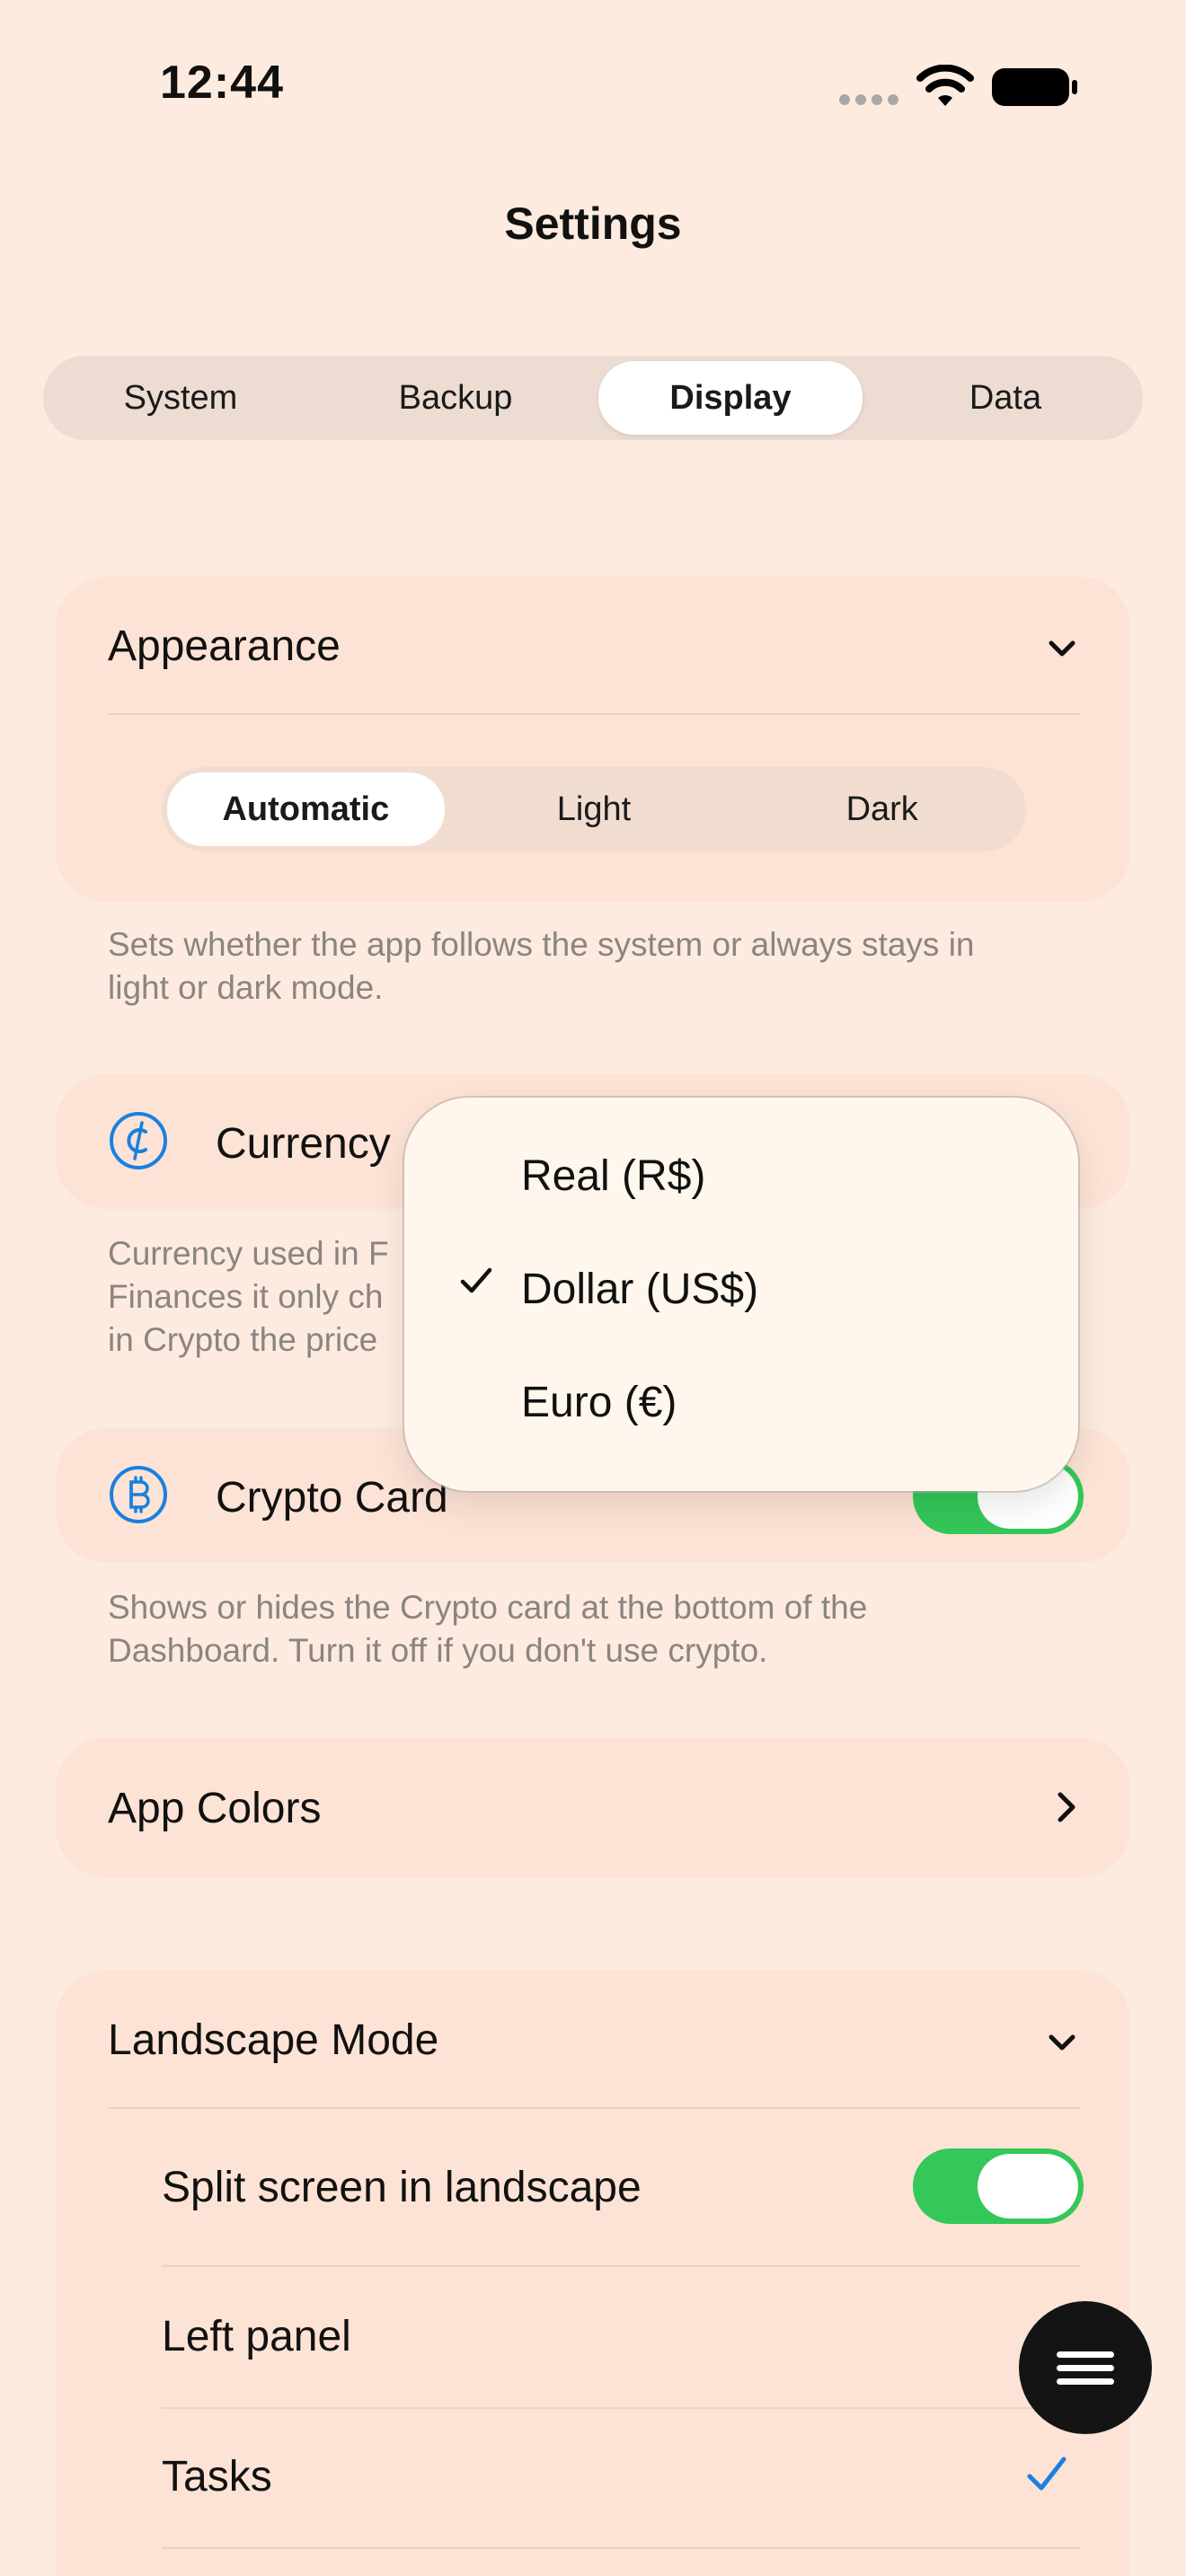 This screenshot has width=1186, height=2576. What do you see at coordinates (224, 646) in the screenshot?
I see `appearance-title: Appearance` at bounding box center [224, 646].